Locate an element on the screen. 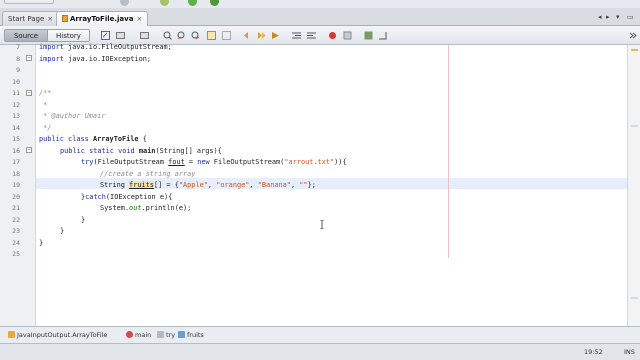 Image resolution: width=640 pixels, height=360 pixels. scroll-tabs-right-icon: ▸ is located at coordinates (608, 17).